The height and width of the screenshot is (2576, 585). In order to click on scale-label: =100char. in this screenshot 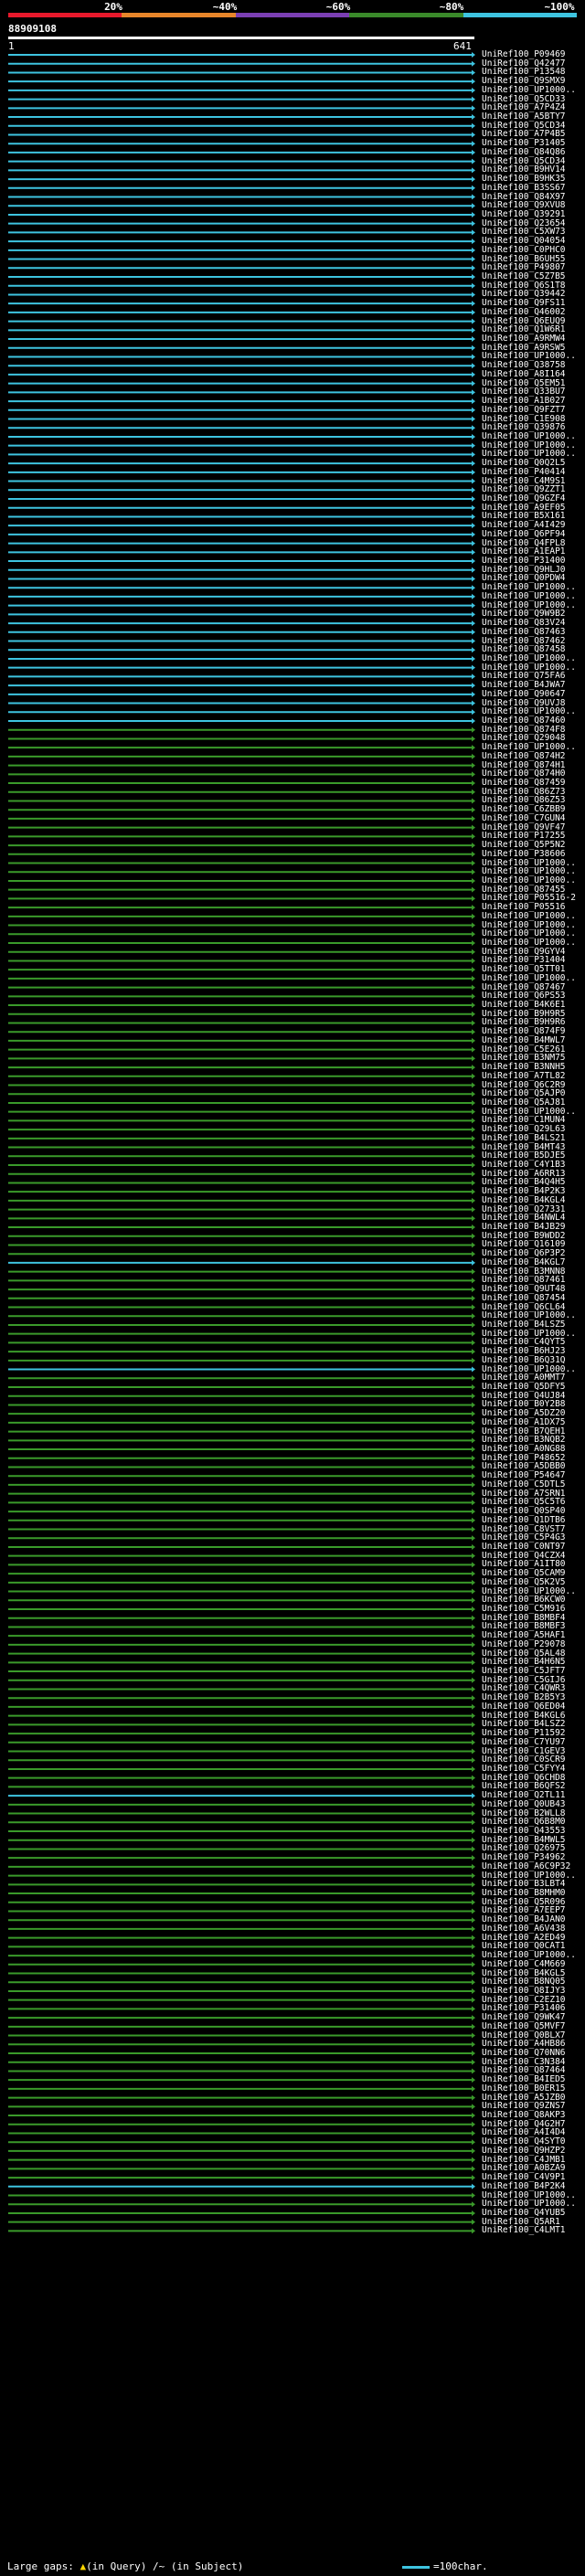, I will do `click(460, 2566)`.